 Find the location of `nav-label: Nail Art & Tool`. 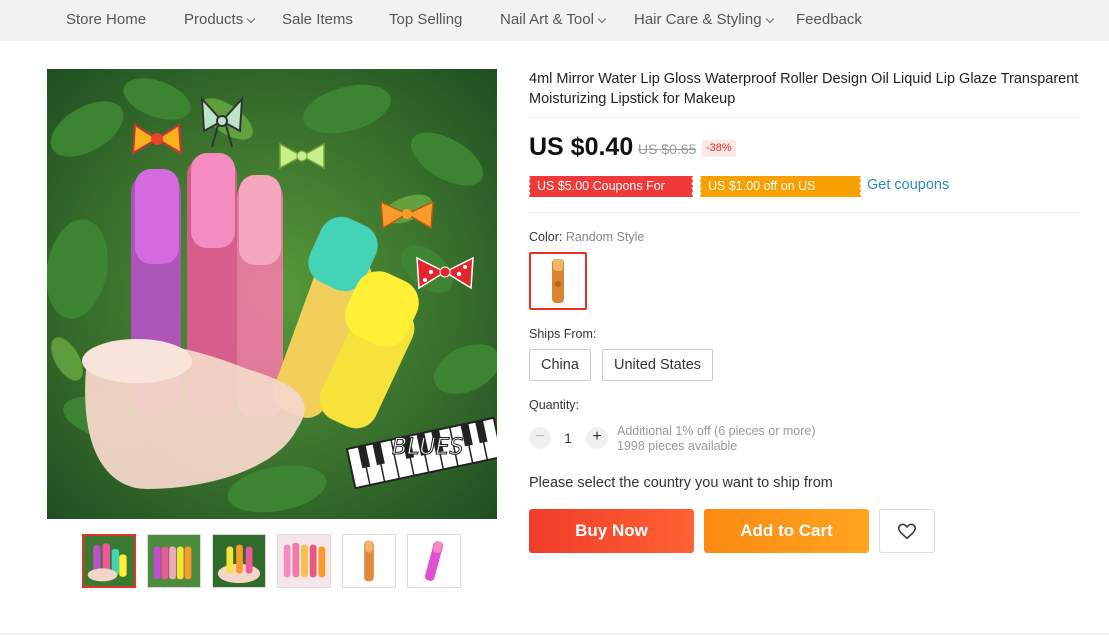

nav-label: Nail Art & Tool is located at coordinates (547, 19).